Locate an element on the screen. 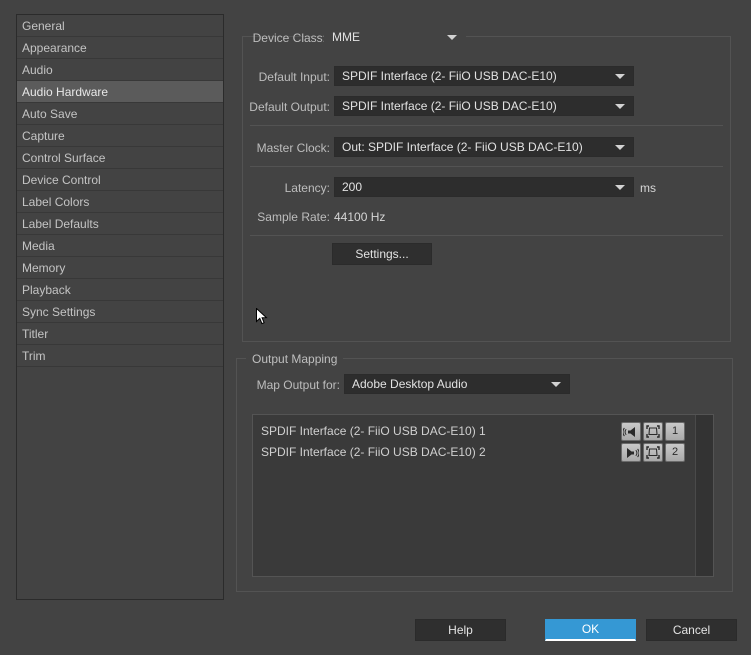  sidebar-item-memory: Memory is located at coordinates (120, 268).